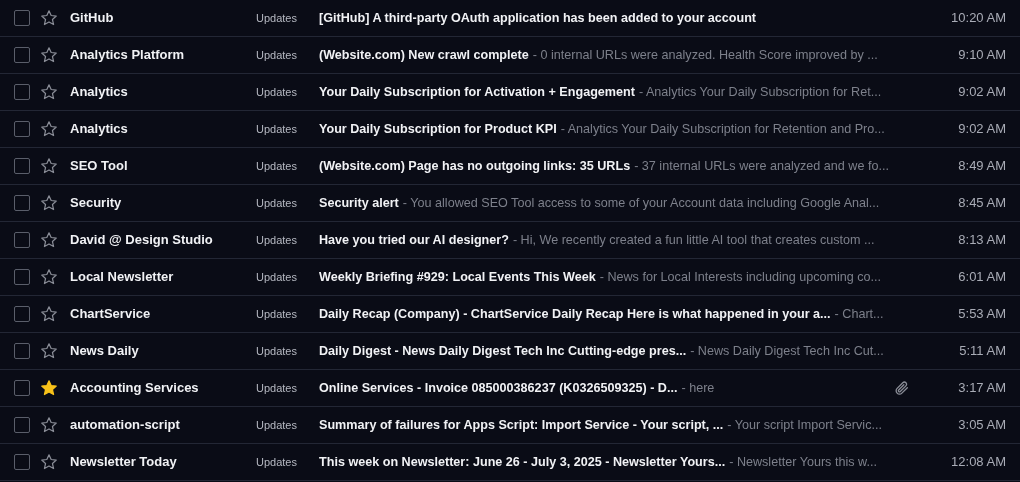 The width and height of the screenshot is (1020, 482). Describe the element at coordinates (99, 166) in the screenshot. I see `sender-name: SEO Tool` at that location.